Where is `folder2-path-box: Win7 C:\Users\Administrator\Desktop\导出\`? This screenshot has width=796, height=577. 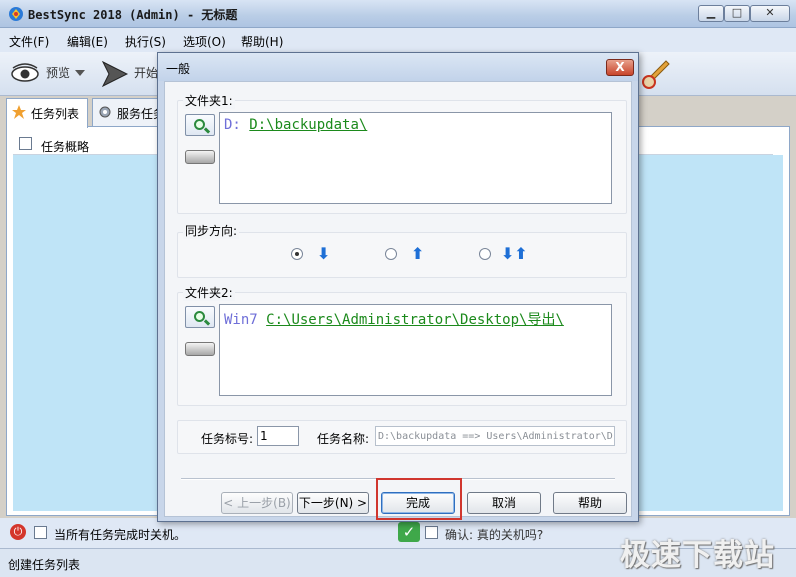 folder2-path-box: Win7 C:\Users\Administrator\Desktop\导出\ is located at coordinates (415, 350).